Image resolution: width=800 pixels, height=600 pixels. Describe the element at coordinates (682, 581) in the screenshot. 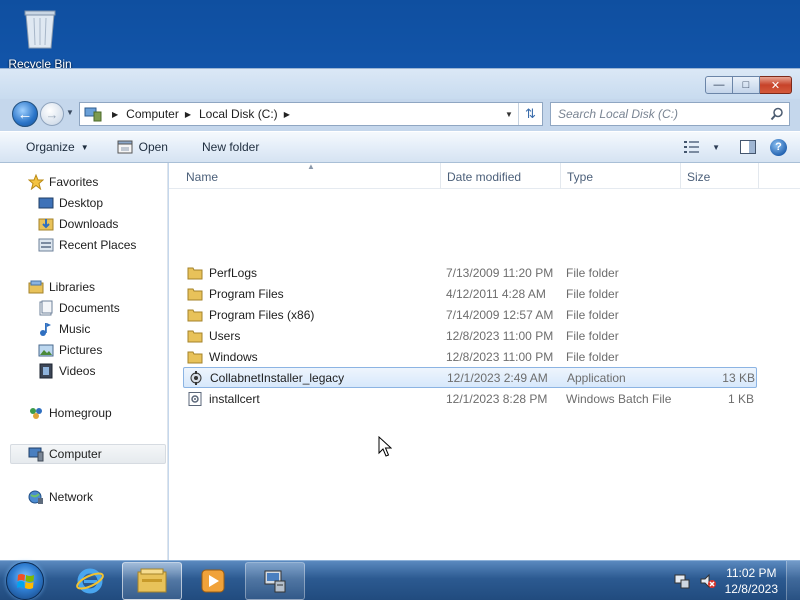

I see `network-tray-icon` at that location.